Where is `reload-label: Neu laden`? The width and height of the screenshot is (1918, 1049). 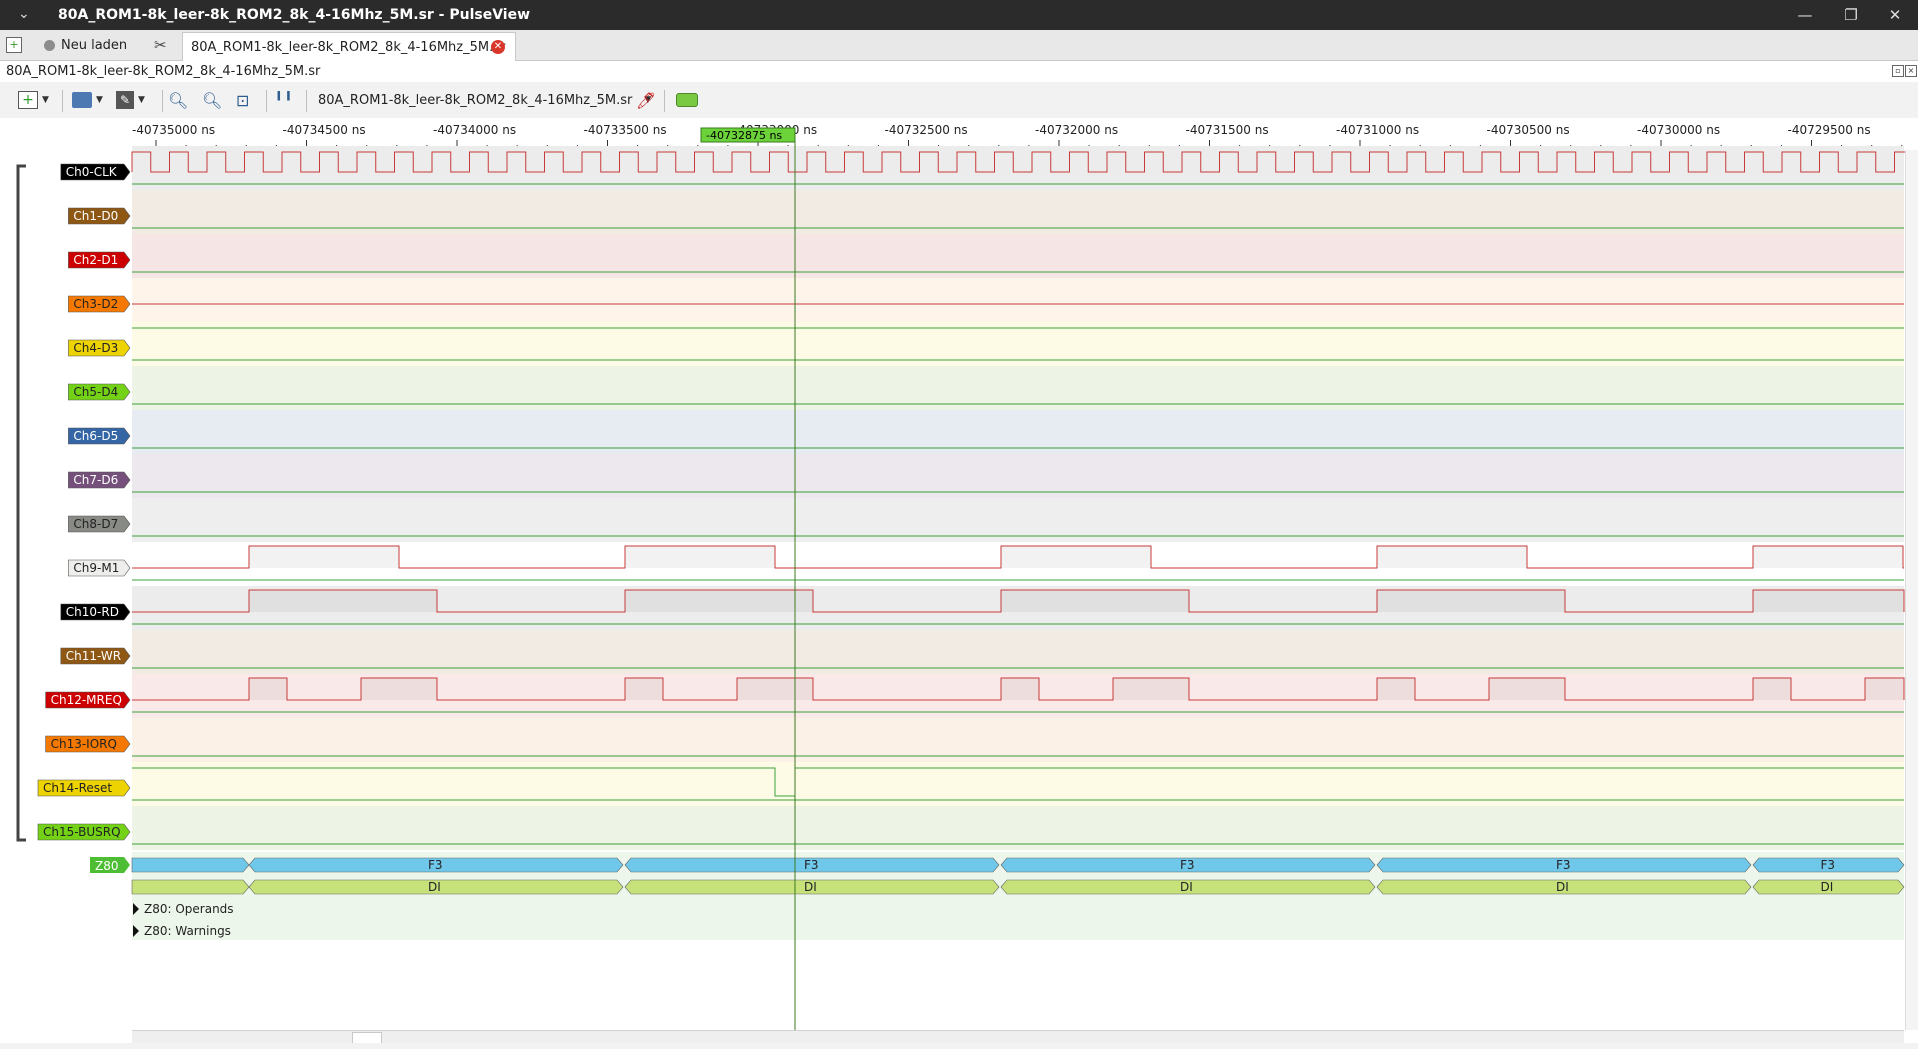
reload-label: Neu laden is located at coordinates (94, 45).